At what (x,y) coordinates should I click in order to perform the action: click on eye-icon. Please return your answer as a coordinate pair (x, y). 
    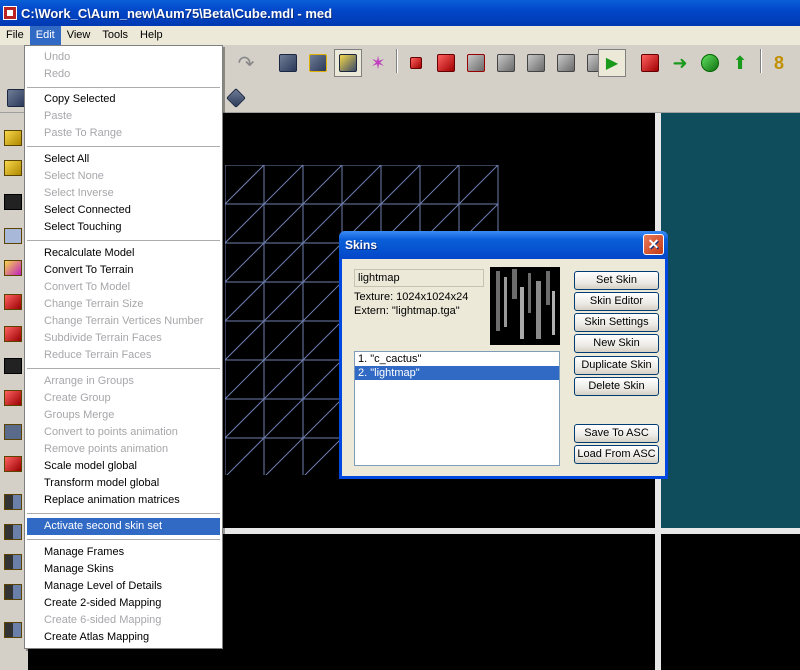
    Looking at the image, I should click on (13, 202).